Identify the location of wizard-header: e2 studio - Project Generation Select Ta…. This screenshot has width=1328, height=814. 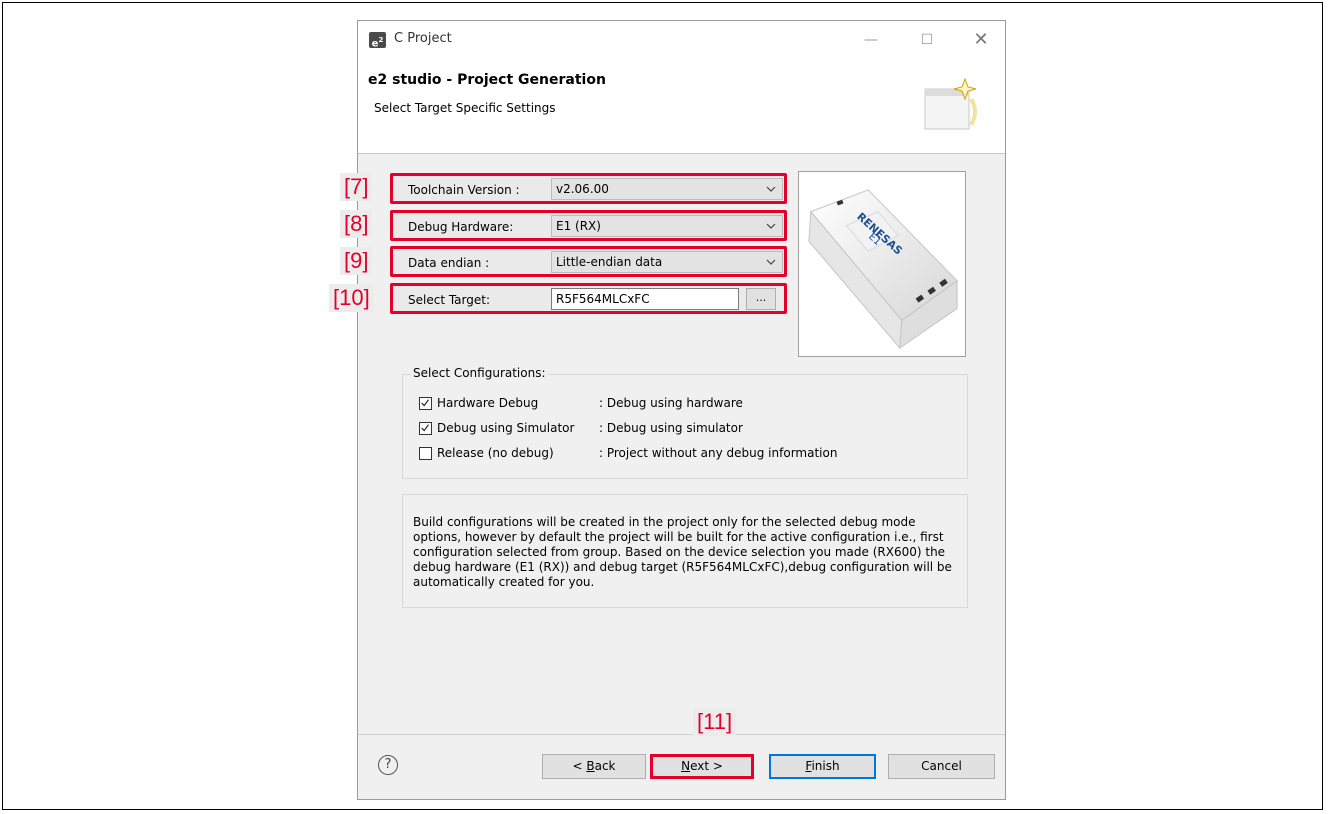
(681, 106).